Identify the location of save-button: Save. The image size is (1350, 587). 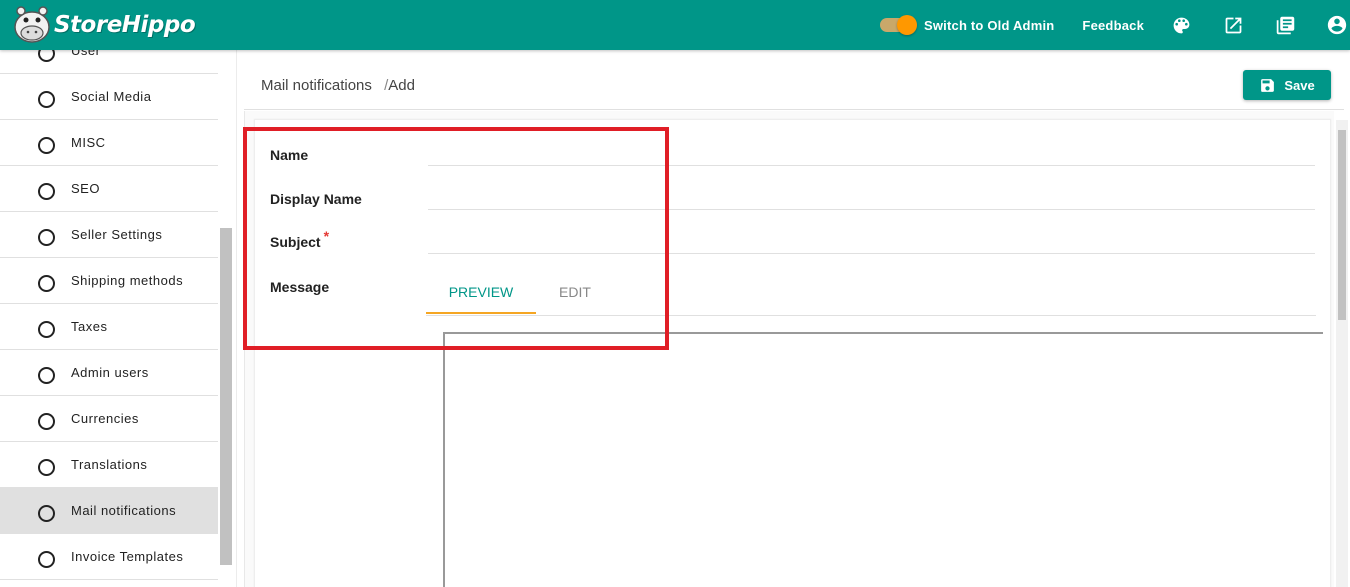
(1287, 85).